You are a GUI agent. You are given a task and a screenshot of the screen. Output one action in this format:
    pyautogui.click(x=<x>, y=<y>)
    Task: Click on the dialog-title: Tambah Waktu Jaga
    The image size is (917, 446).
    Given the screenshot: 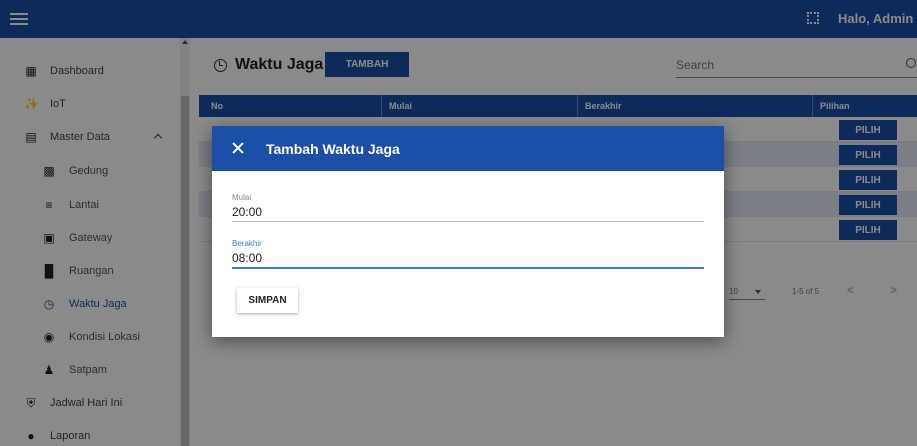 What is the action you would take?
    pyautogui.click(x=333, y=149)
    